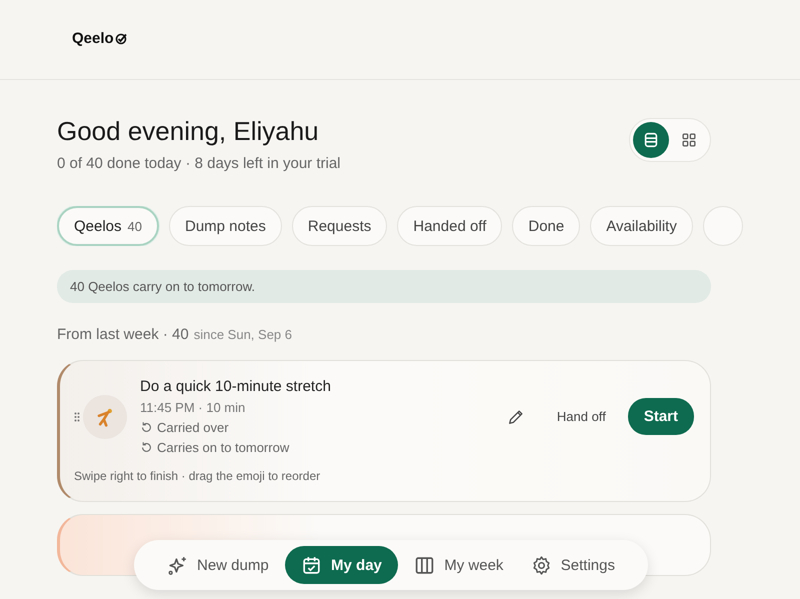  What do you see at coordinates (243, 334) in the screenshot?
I see `section-note: since Sun, Sep 6` at bounding box center [243, 334].